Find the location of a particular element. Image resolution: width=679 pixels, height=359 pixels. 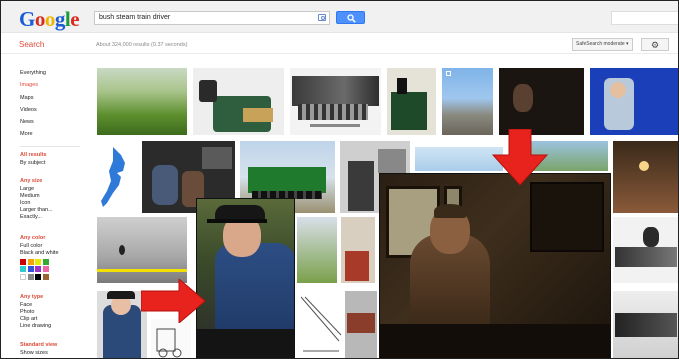

logo-letter: G is located at coordinates (27, 19).